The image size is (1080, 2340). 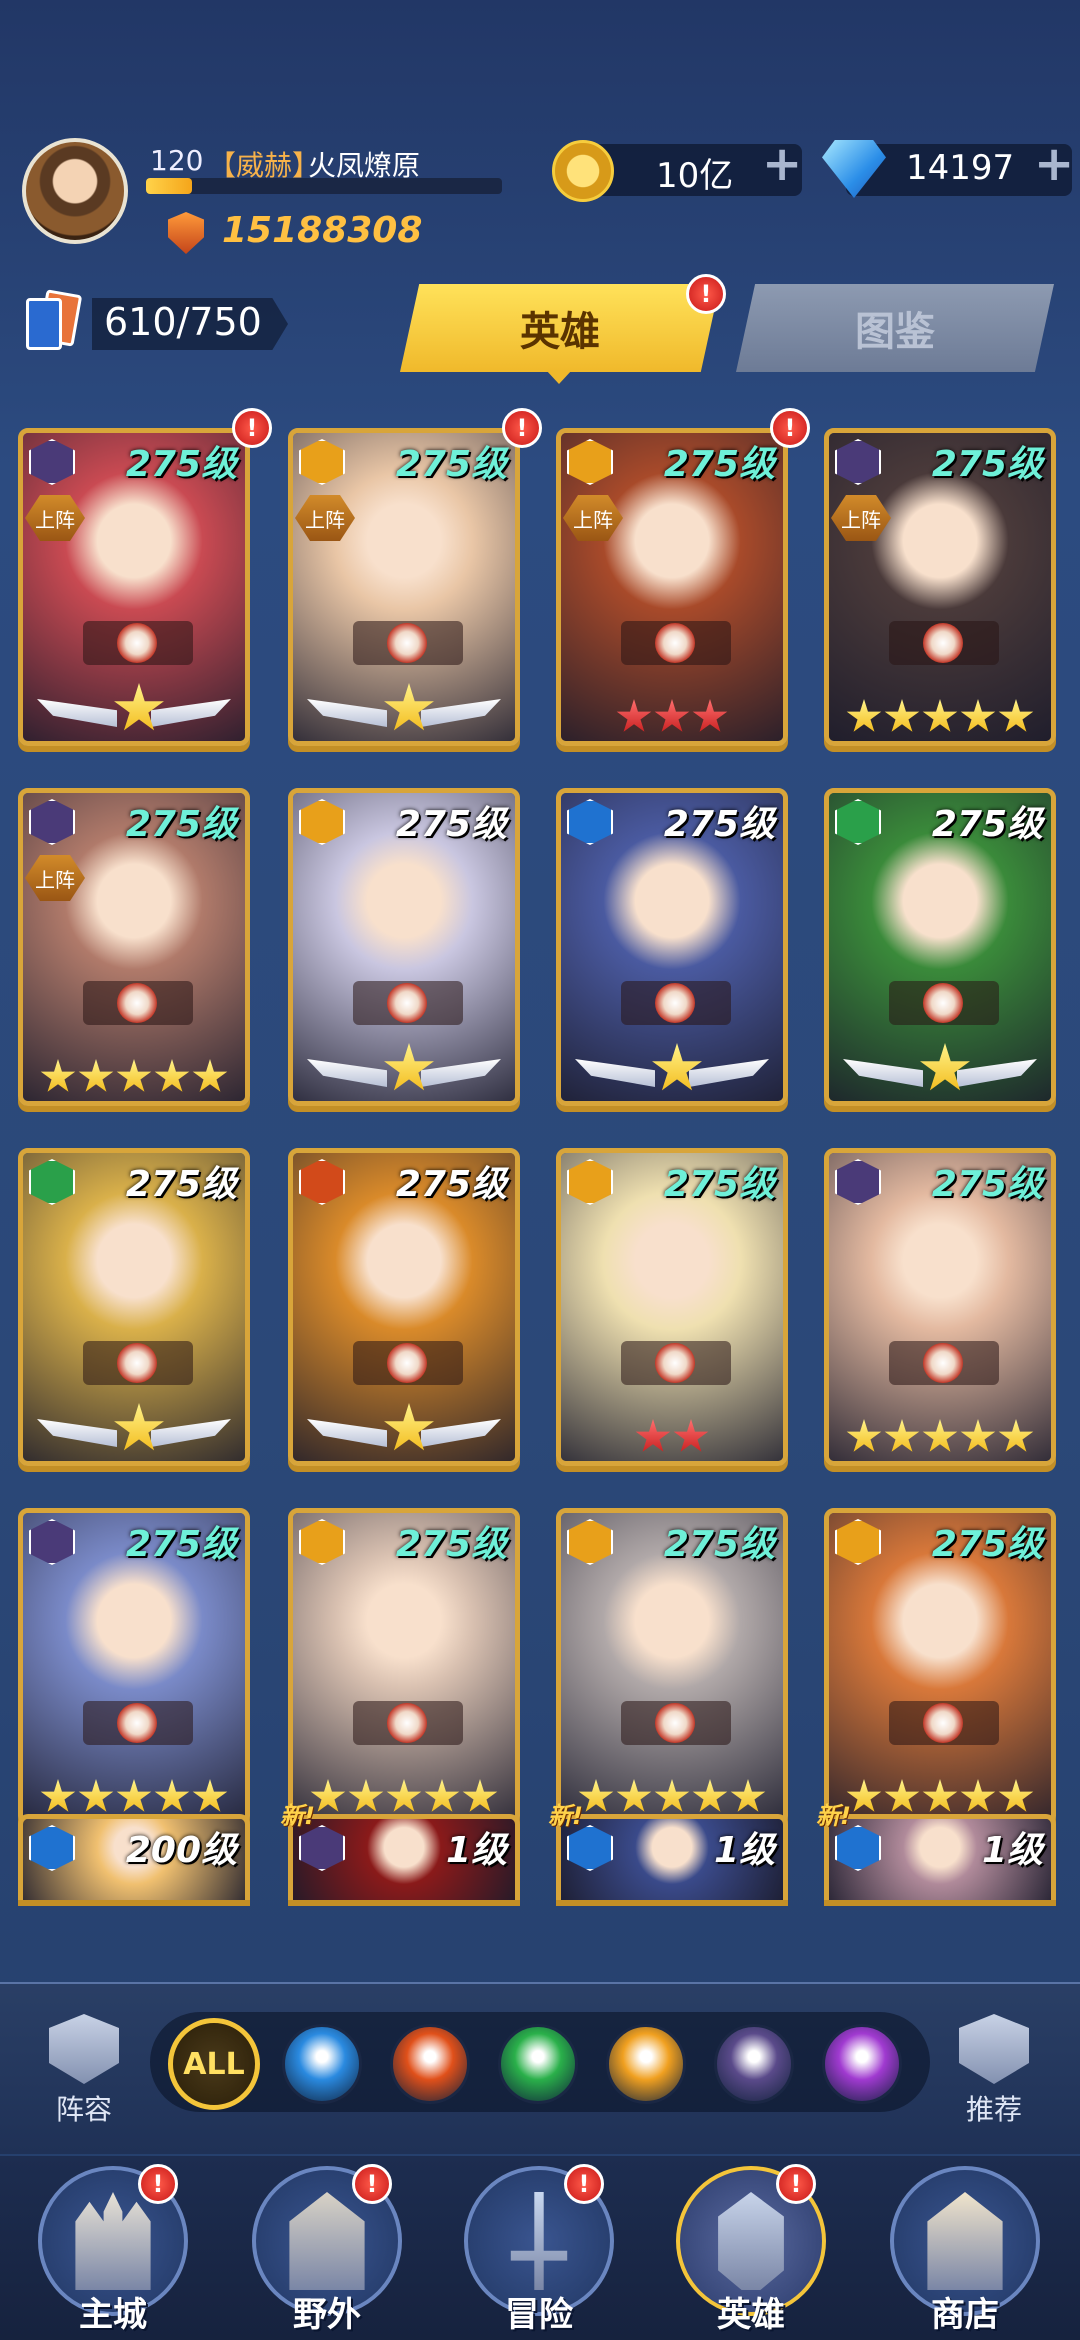 What do you see at coordinates (177, 160) in the screenshot?
I see `player-level: 120` at bounding box center [177, 160].